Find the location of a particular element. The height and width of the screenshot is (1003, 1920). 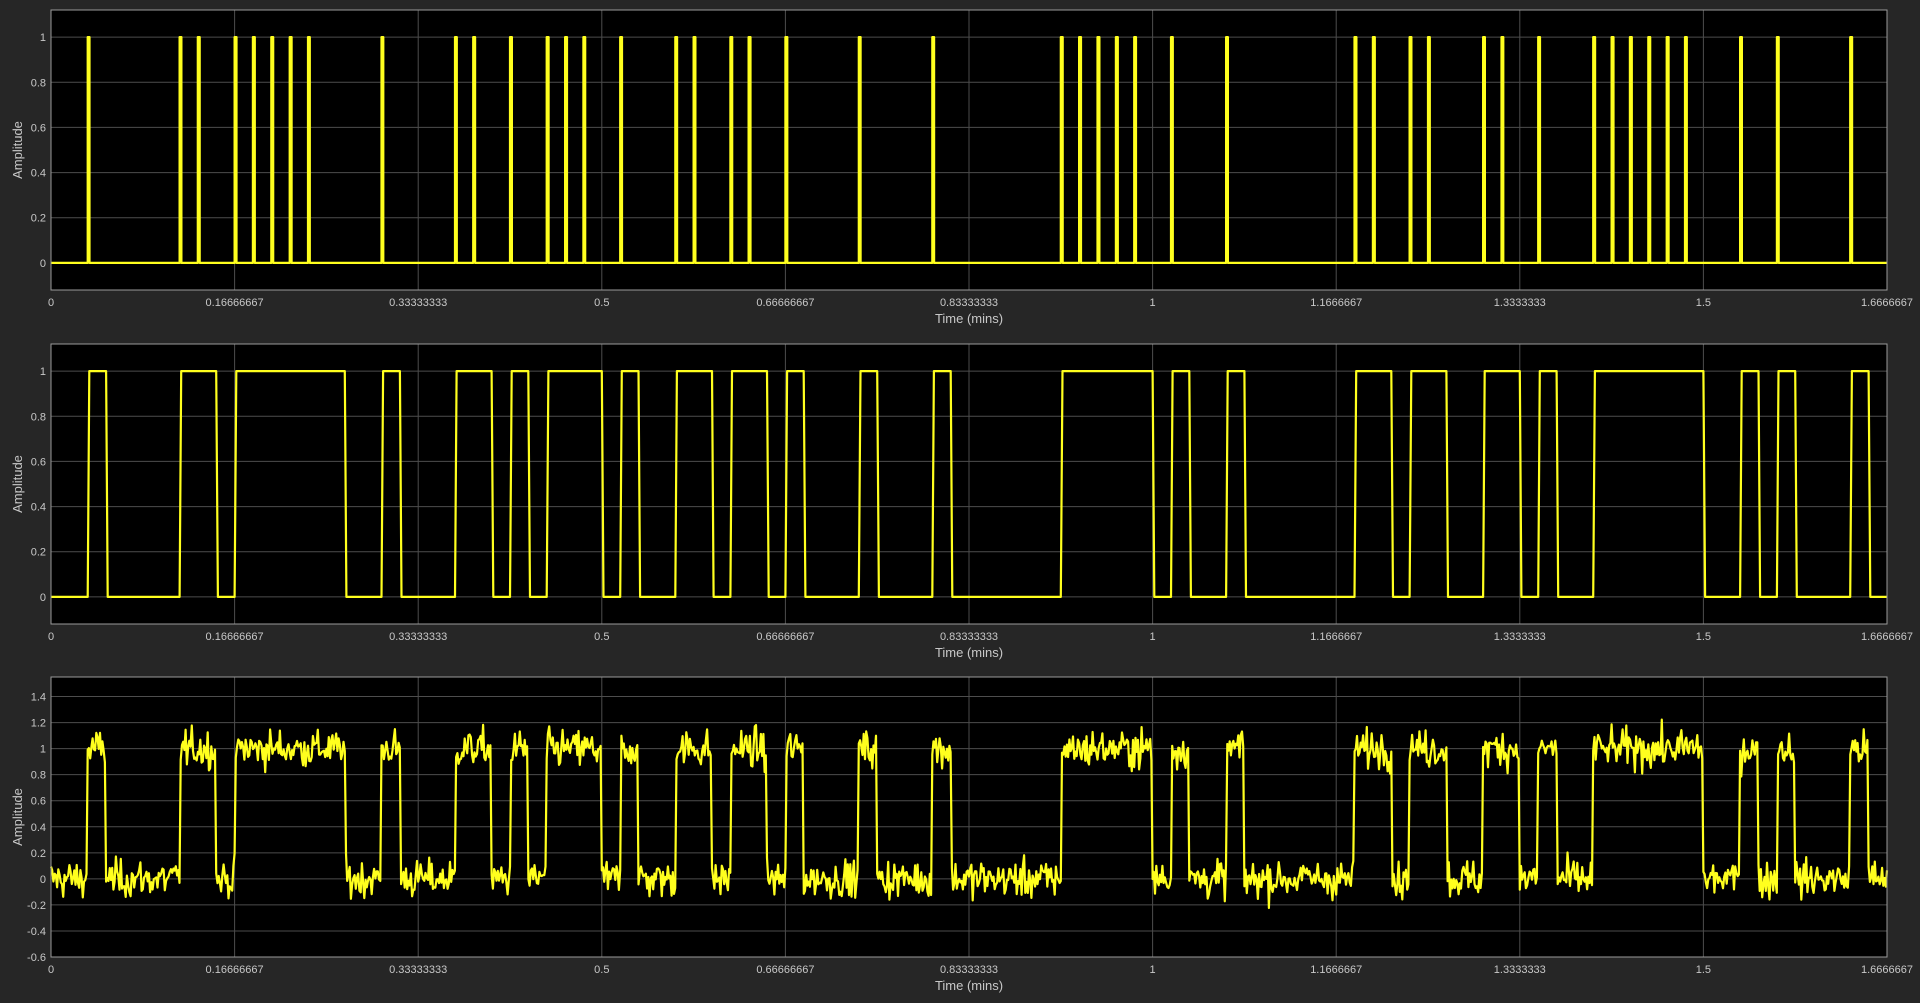

y-tick-label: 1.4 is located at coordinates (38, 698).